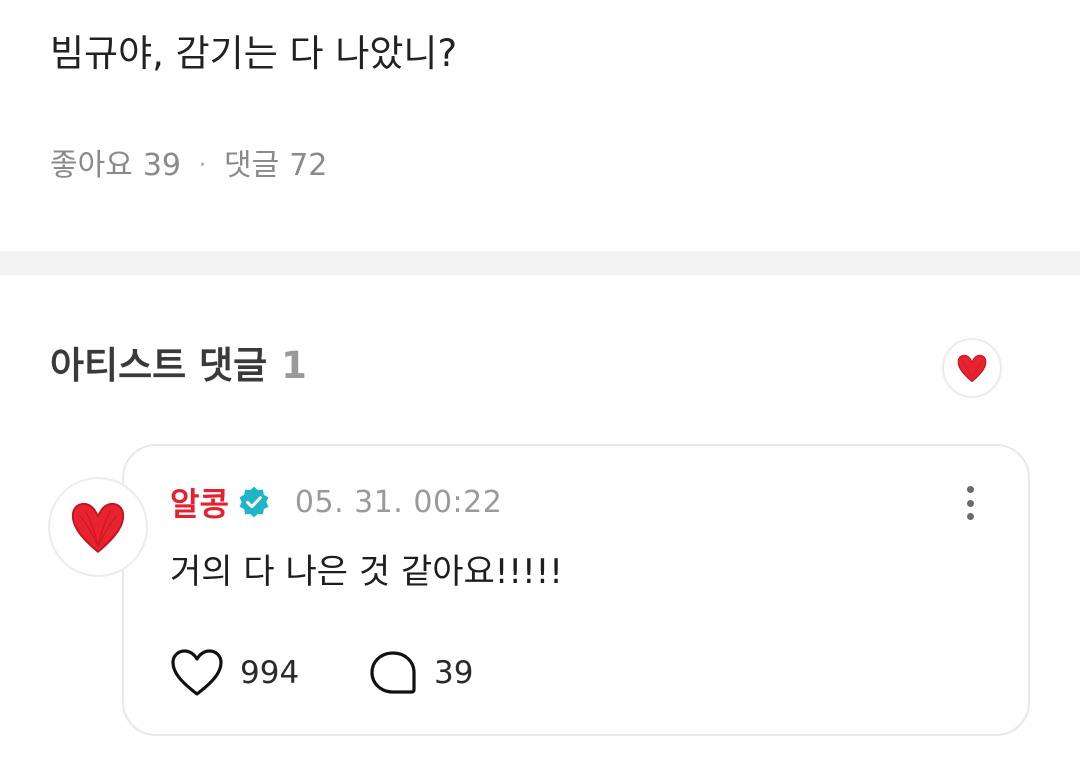 This screenshot has height=776, width=1080. I want to click on comments-label: 댓글, so click(251, 166).